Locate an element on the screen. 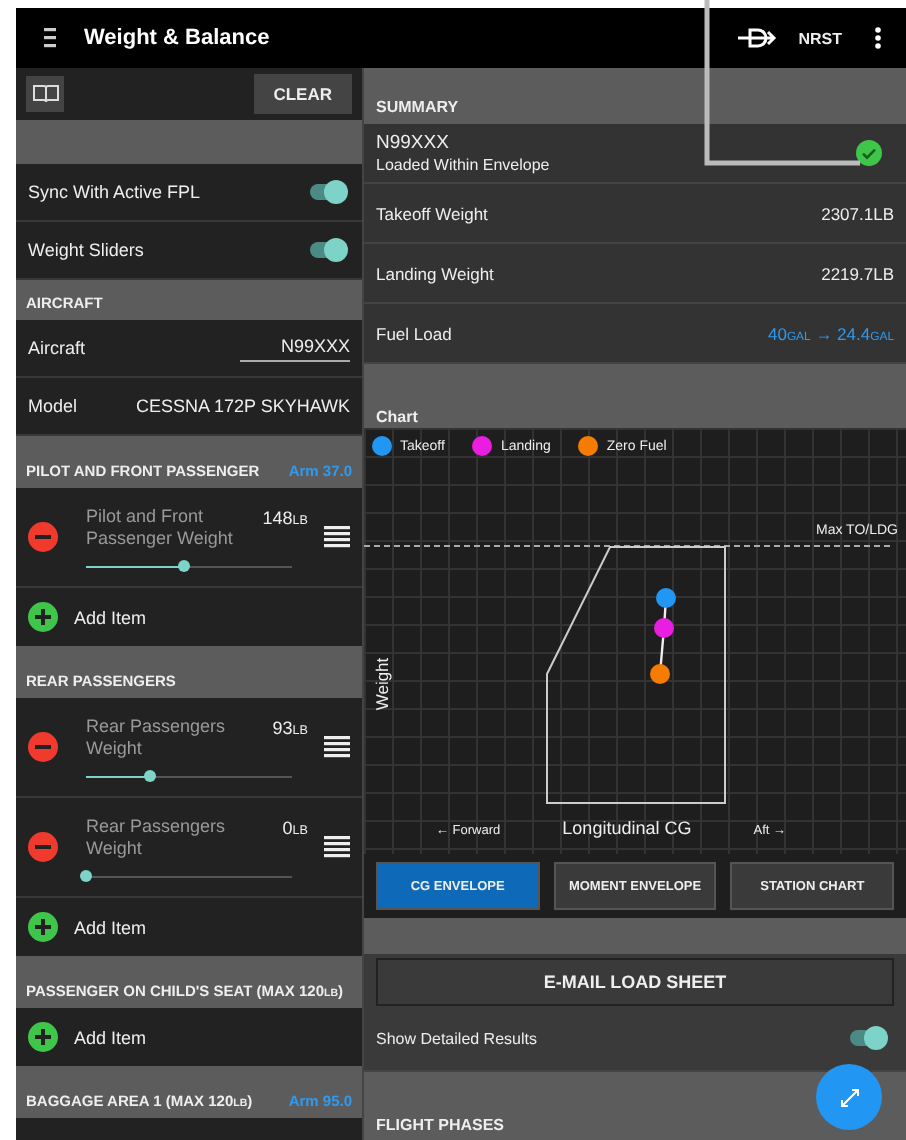  menu-icon is located at coordinates (50, 38).